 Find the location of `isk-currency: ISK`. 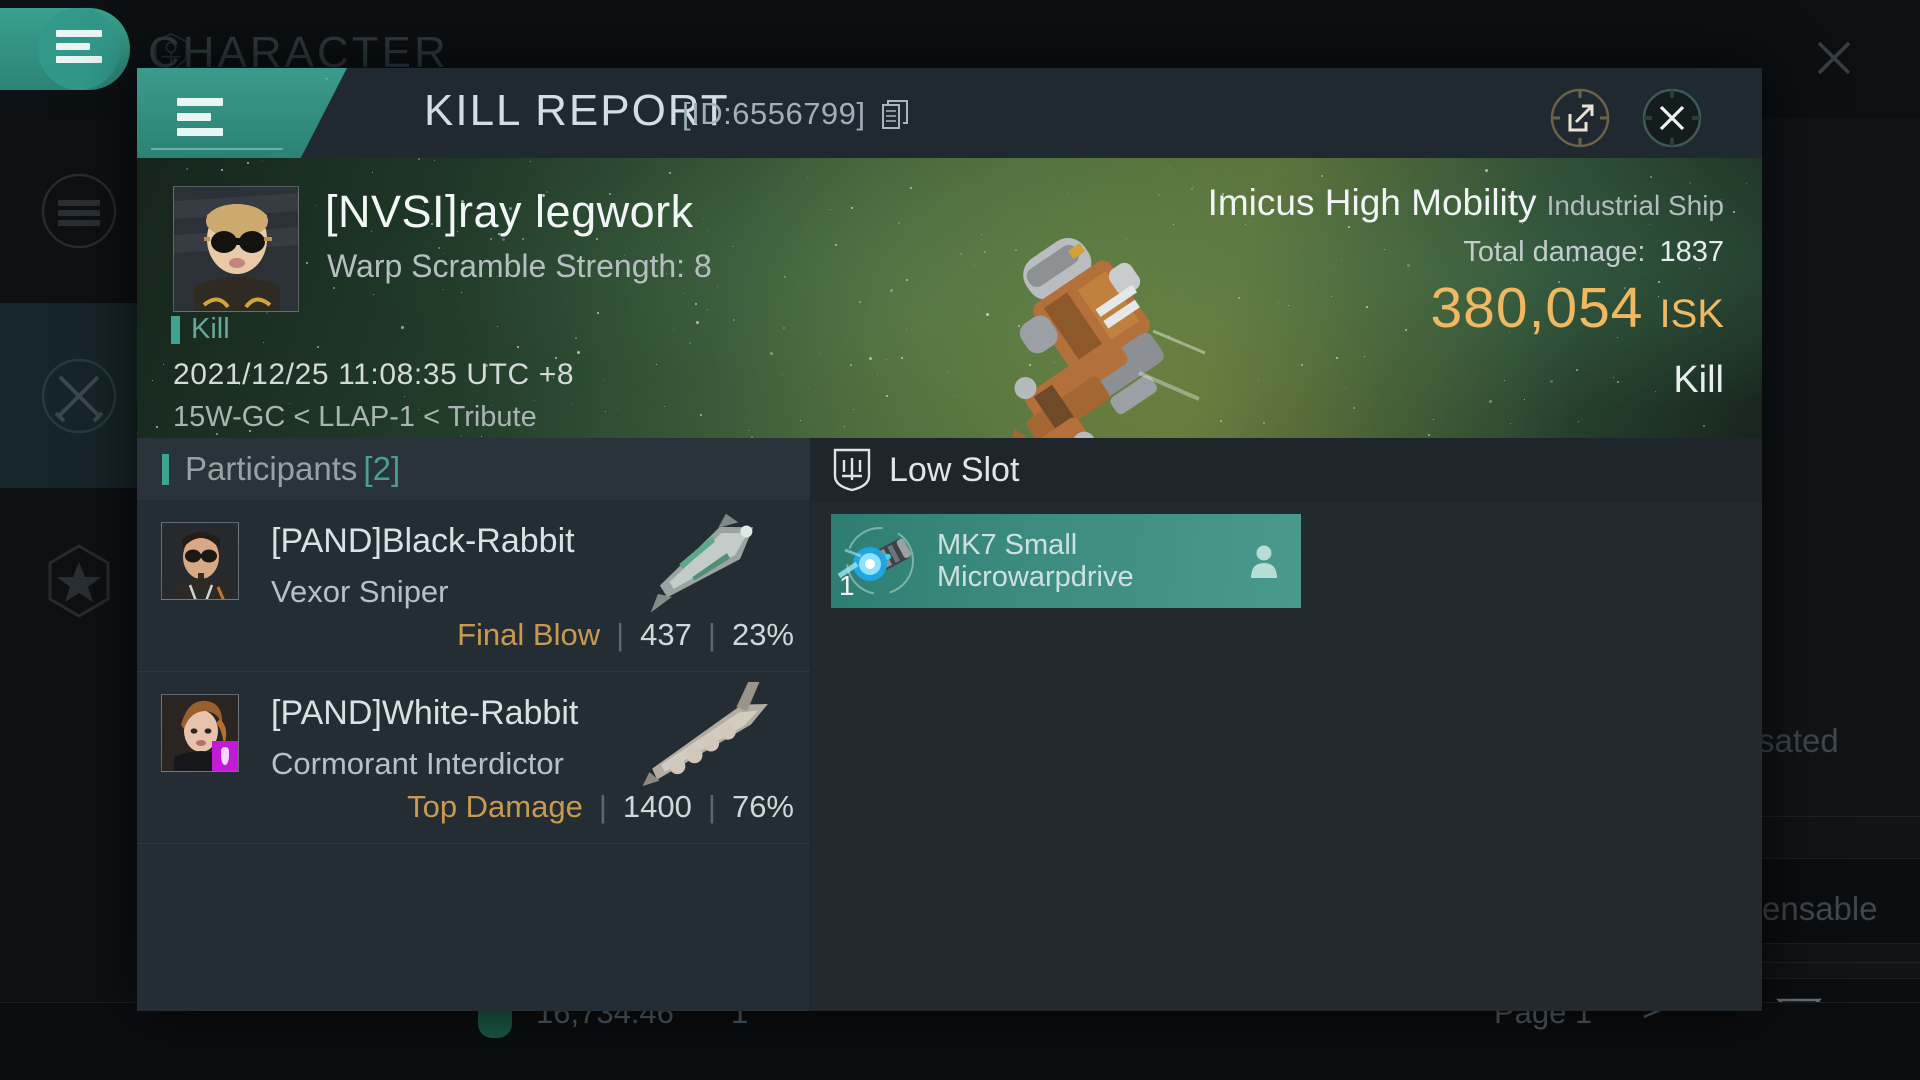

isk-currency: ISK is located at coordinates (1691, 314).